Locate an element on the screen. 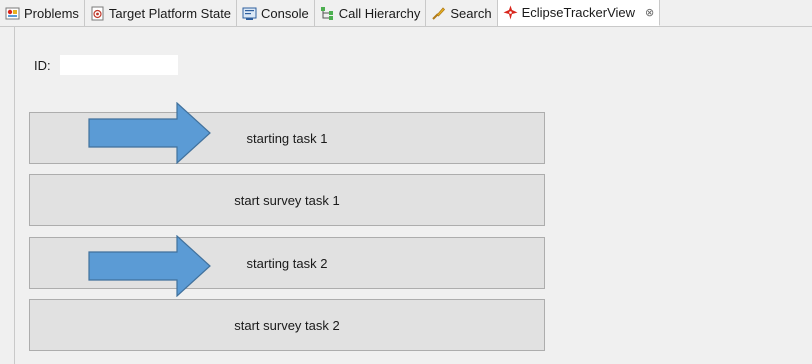 The image size is (812, 364). close-icon: ⊗ is located at coordinates (649, 12).